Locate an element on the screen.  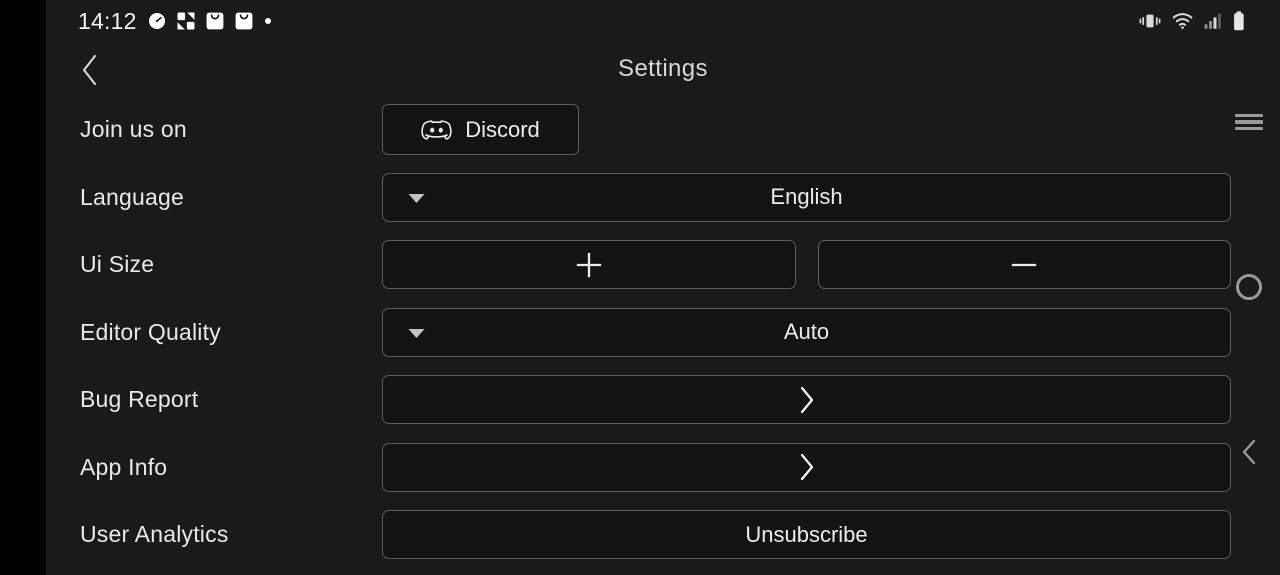
row-control-user-analytics: Unsubscribe is located at coordinates (806, 535).